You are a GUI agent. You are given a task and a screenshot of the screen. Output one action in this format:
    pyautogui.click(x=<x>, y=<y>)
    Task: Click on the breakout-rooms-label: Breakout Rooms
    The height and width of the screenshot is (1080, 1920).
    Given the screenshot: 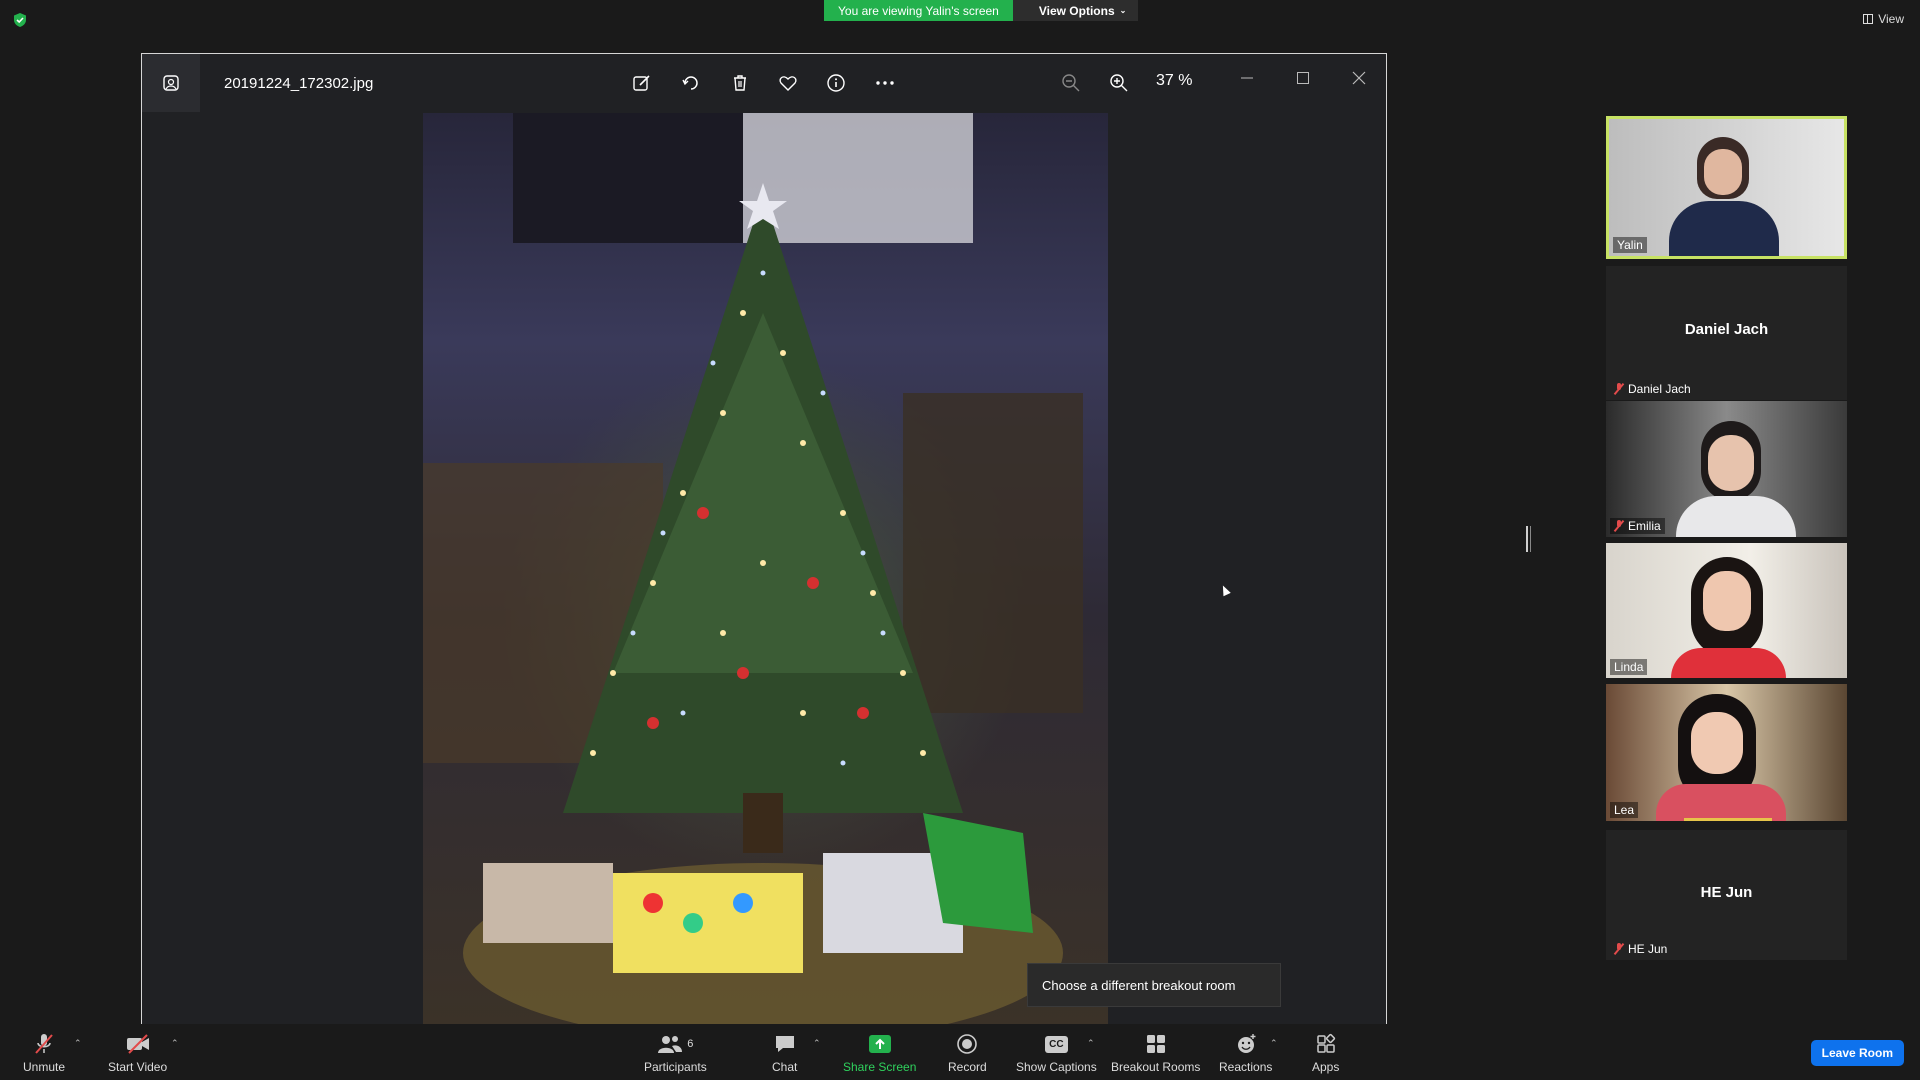 What is the action you would take?
    pyautogui.click(x=1156, y=1067)
    